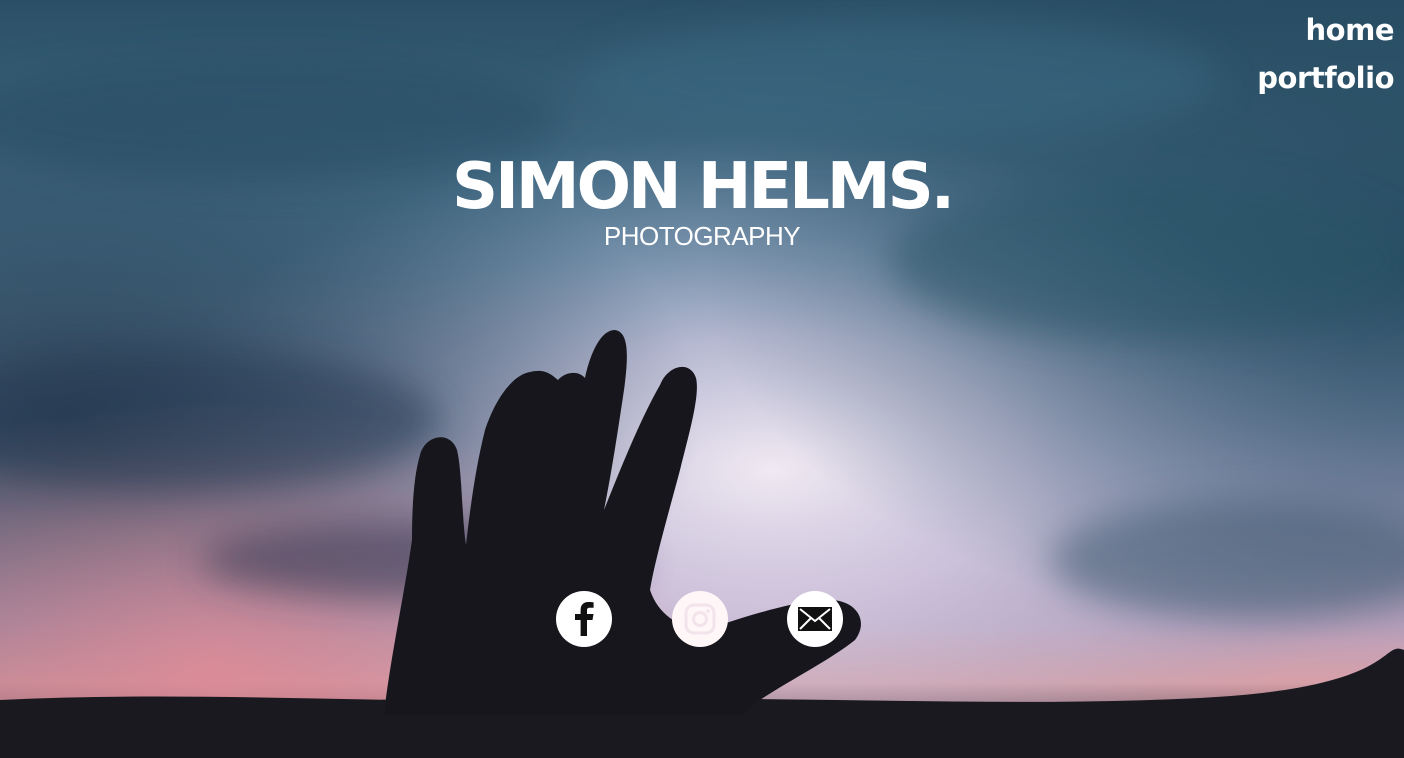 This screenshot has width=1404, height=758. I want to click on email-button, so click(815, 619).